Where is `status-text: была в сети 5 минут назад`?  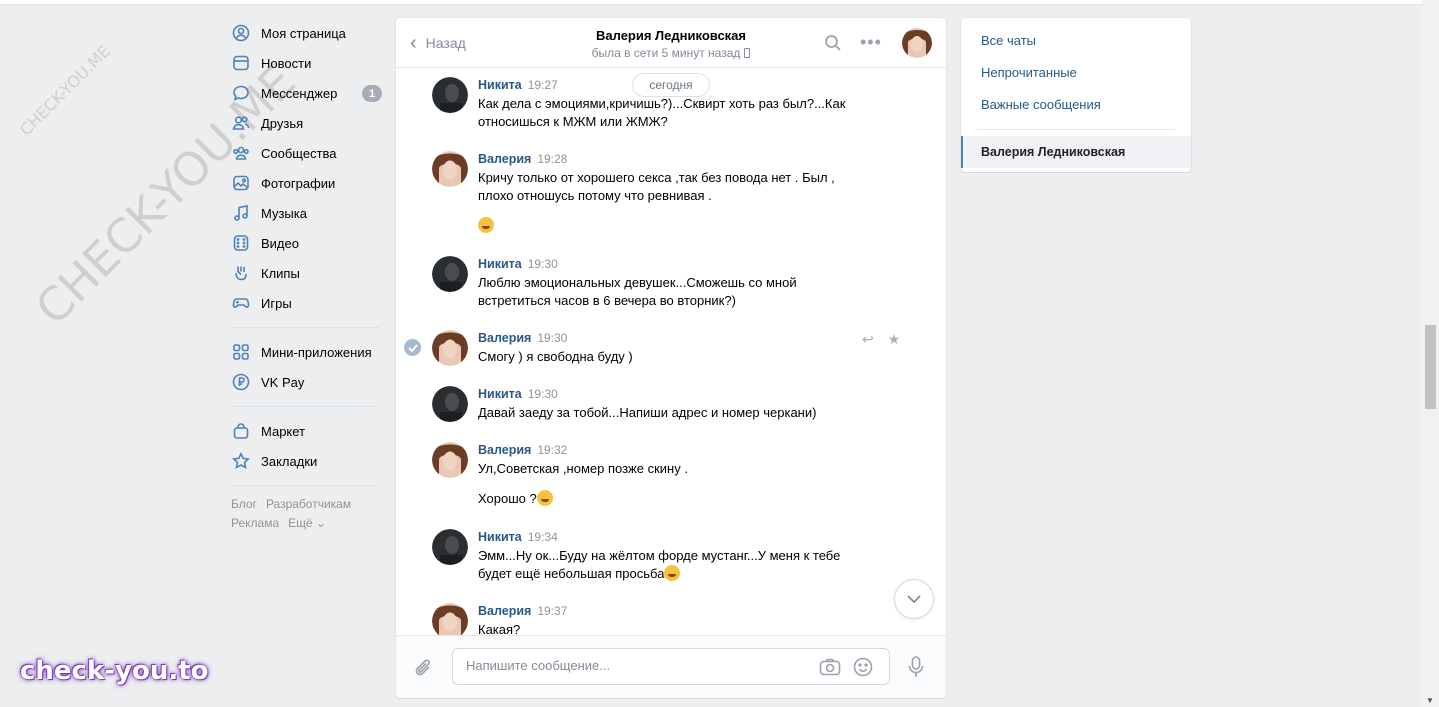
status-text: была в сети 5 минут назад is located at coordinates (666, 53).